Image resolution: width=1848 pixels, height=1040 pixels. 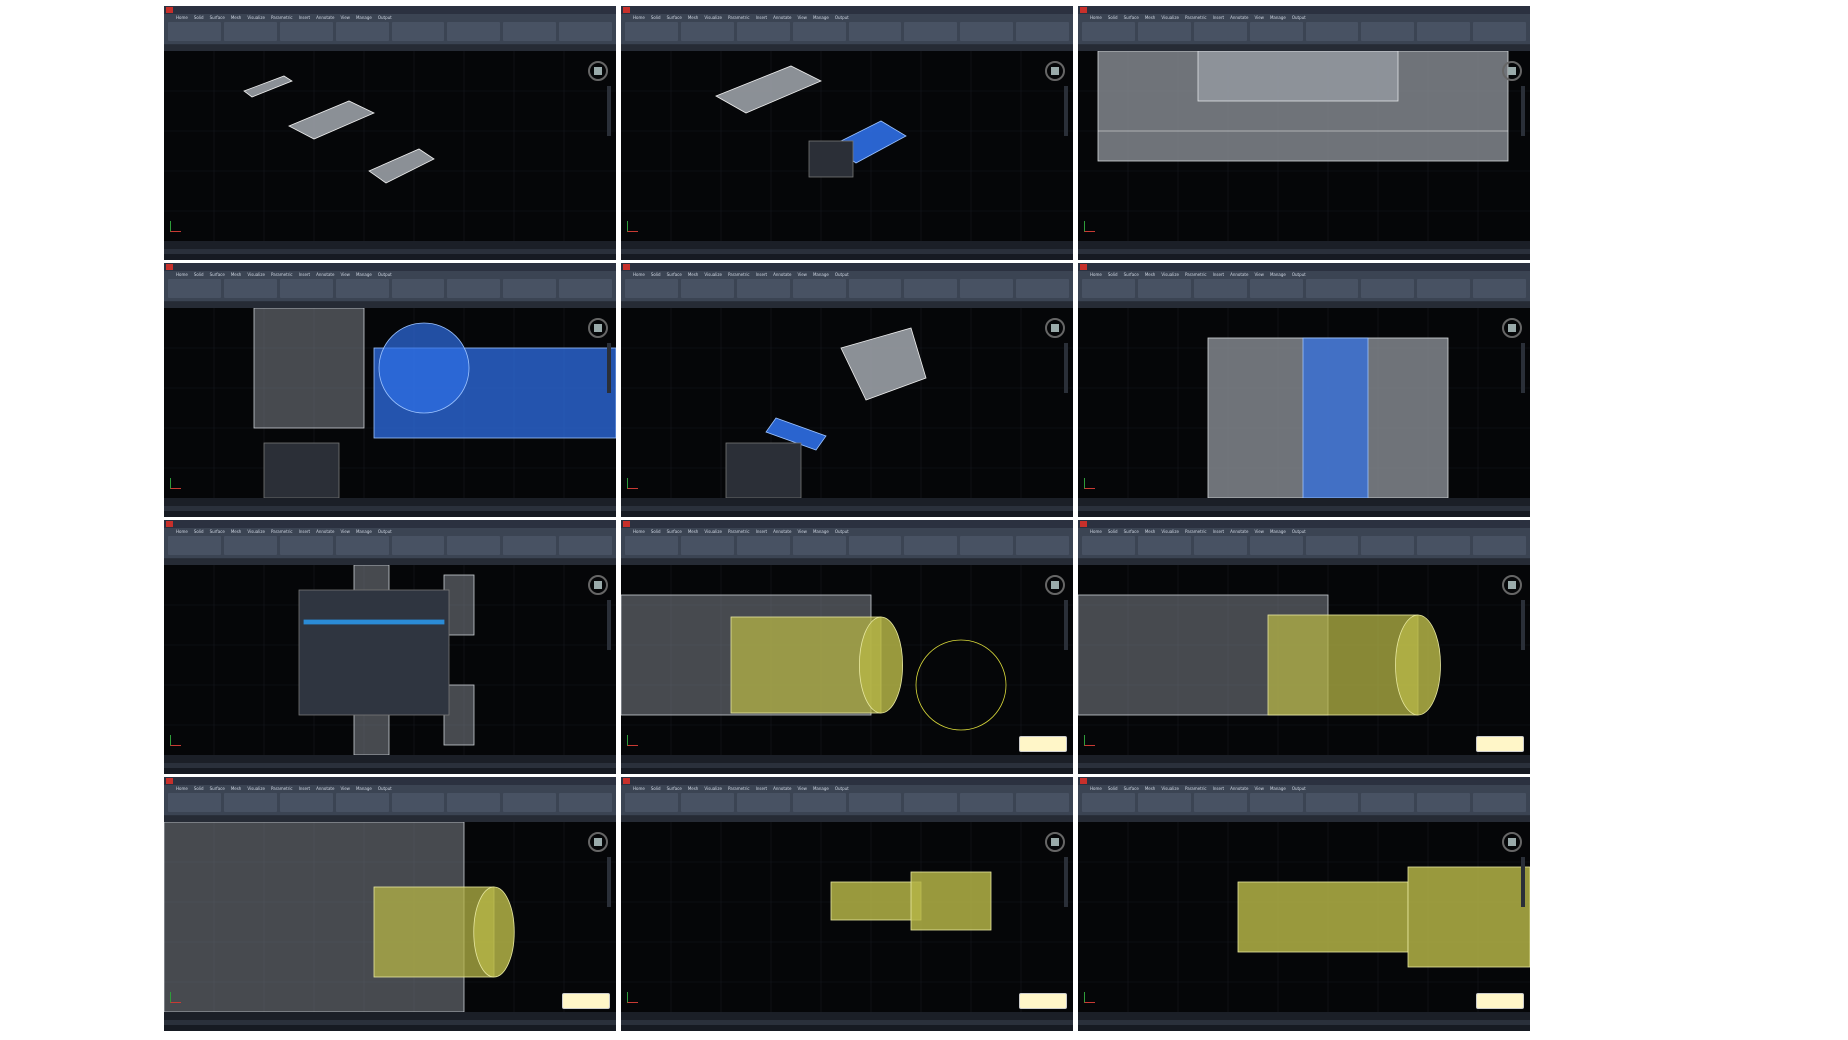 I want to click on ribbon-tab: Home, so click(x=182, y=788).